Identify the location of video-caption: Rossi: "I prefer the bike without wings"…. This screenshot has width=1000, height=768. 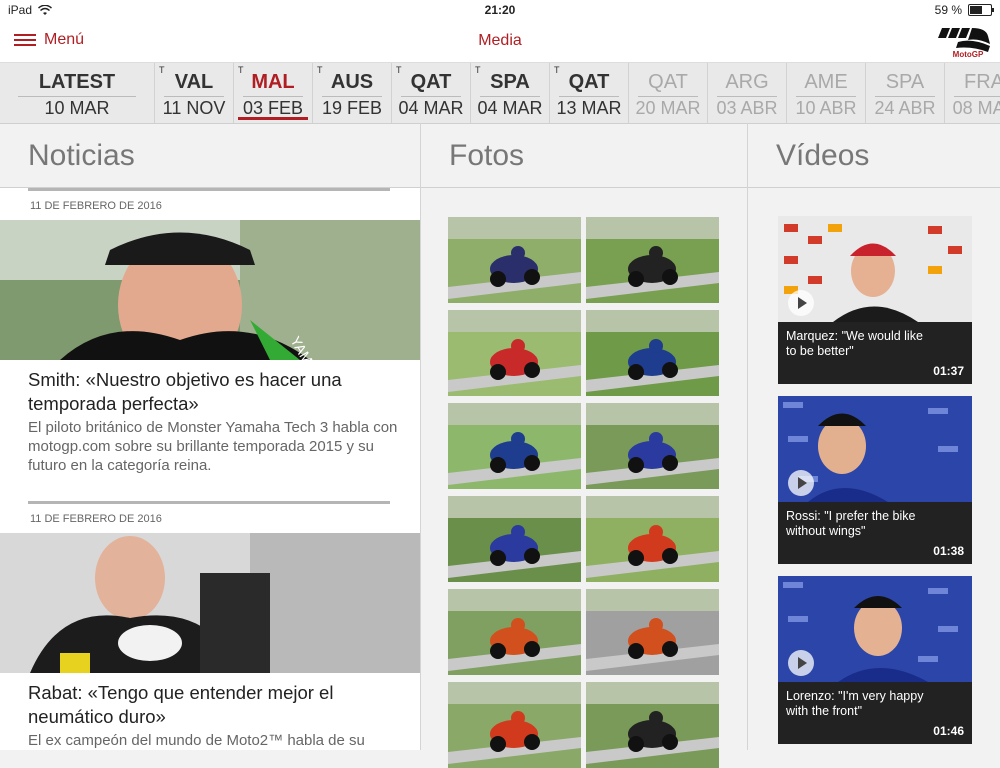
(875, 533).